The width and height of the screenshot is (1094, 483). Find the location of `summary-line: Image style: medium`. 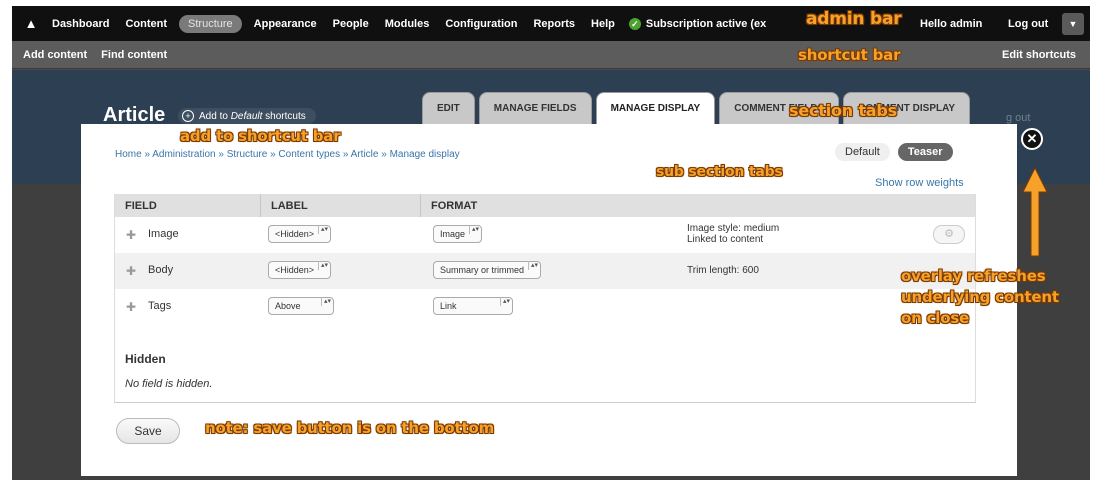

summary-line: Image style: medium is located at coordinates (733, 228).